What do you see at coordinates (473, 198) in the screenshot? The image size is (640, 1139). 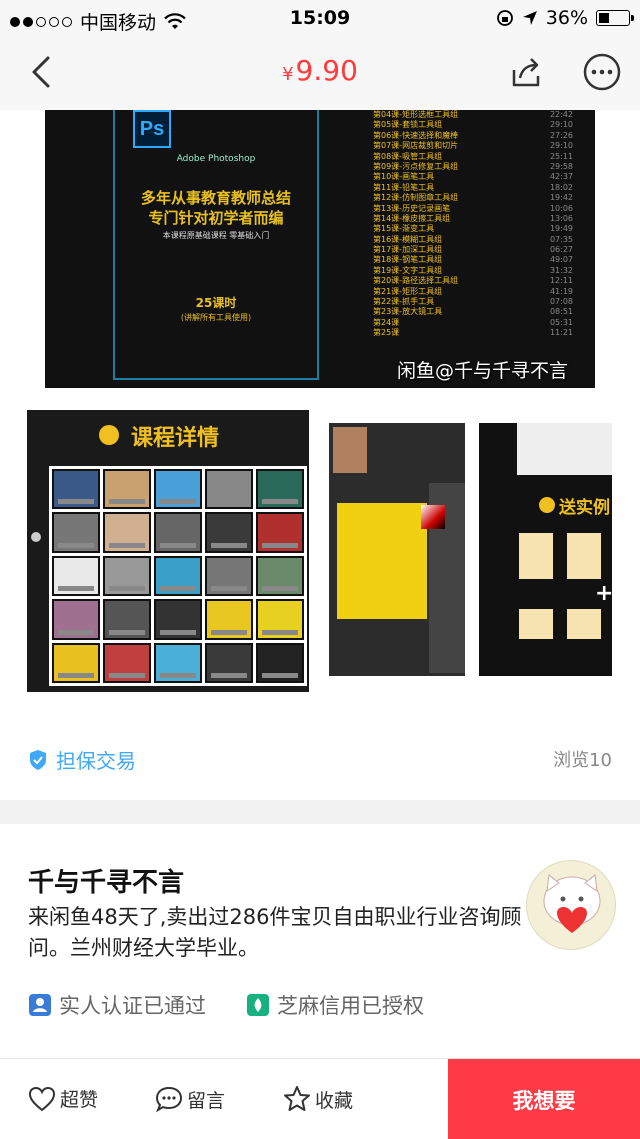 I see `lesson-row: 第12课-仿制图章工具组 19:42` at bounding box center [473, 198].